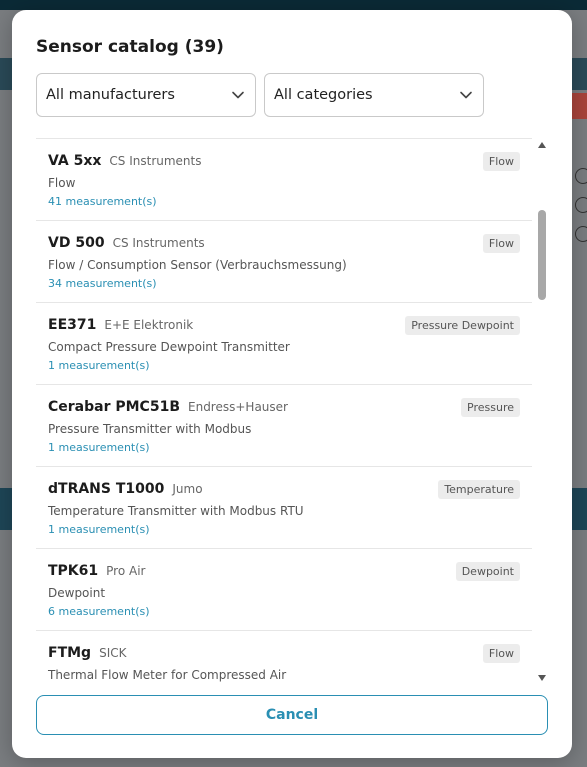 Image resolution: width=587 pixels, height=767 pixels. Describe the element at coordinates (130, 47) in the screenshot. I see `dialog-title: Sensor catalog (39)` at that location.